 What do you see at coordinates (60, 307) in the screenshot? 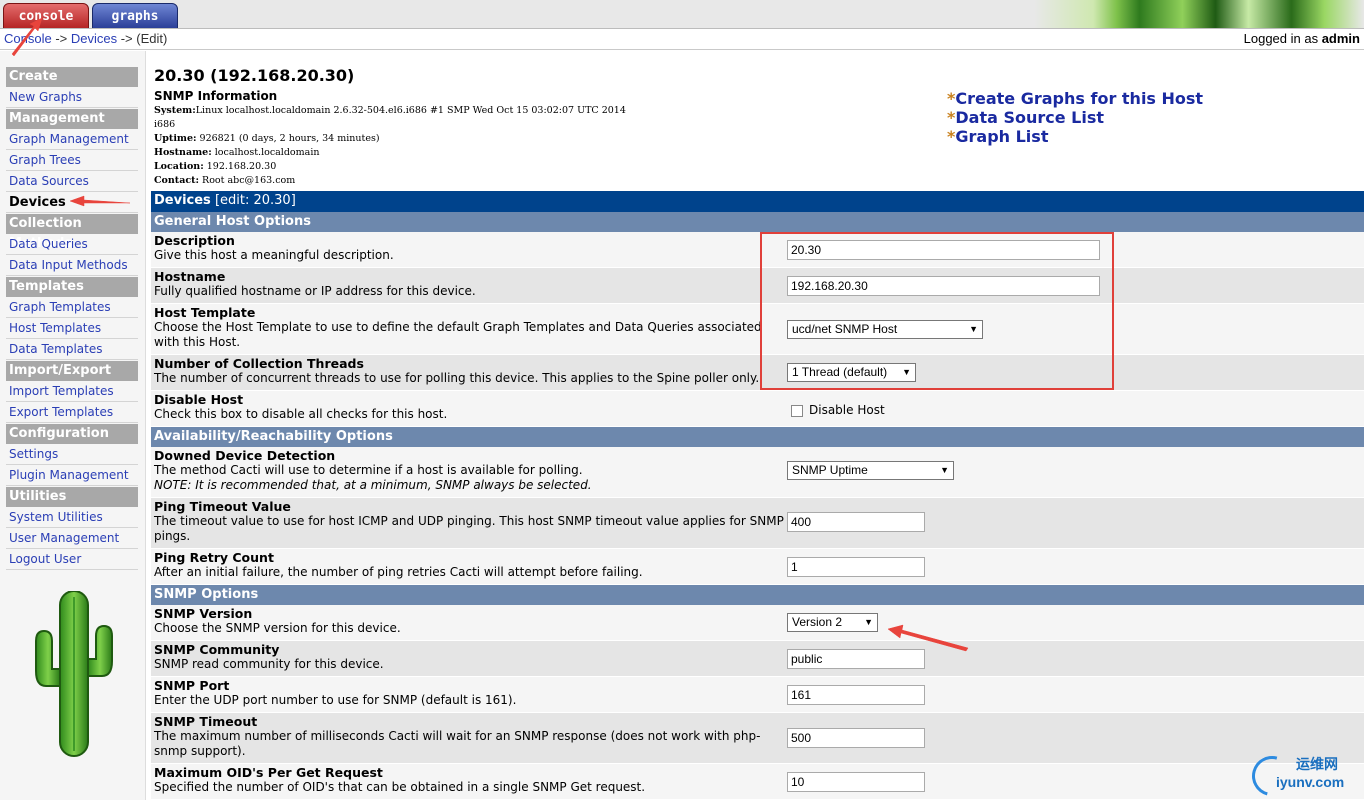
I see `sidebar-link: Graph Templates` at bounding box center [60, 307].